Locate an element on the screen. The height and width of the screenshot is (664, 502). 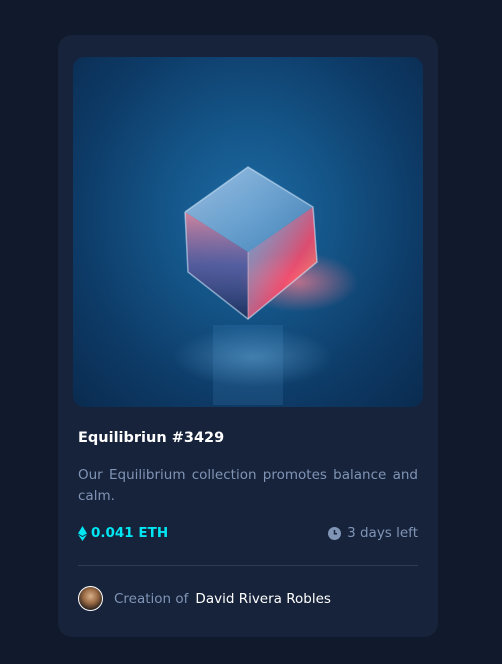
nft-title: Equilibriun #3429 is located at coordinates (151, 438).